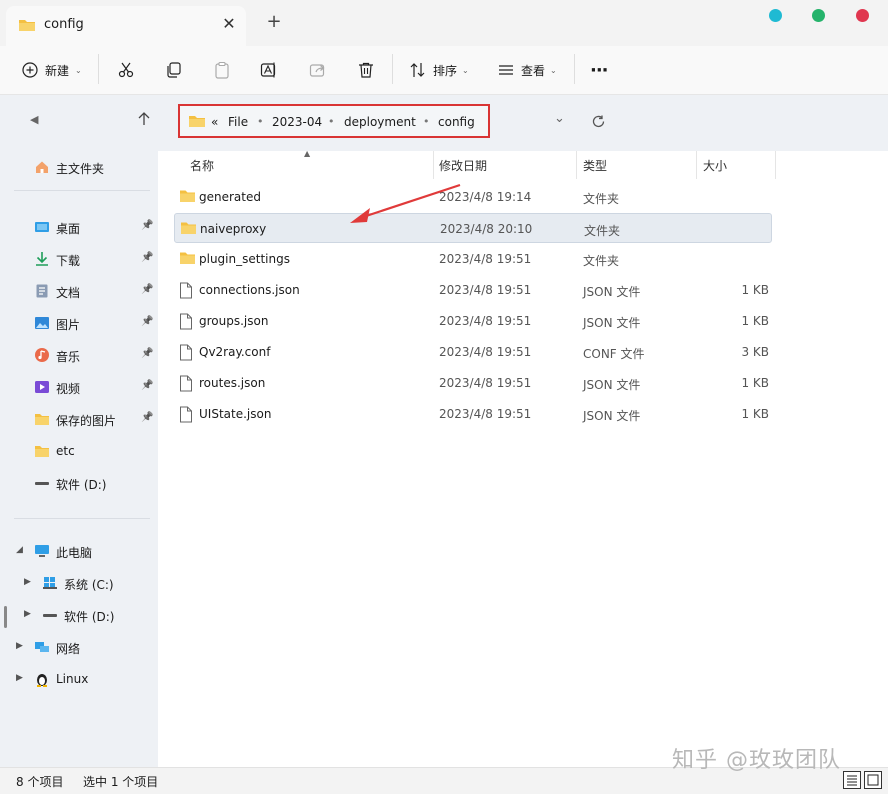 The width and height of the screenshot is (888, 794). Describe the element at coordinates (79, 615) in the screenshot. I see `sidebar-item-drive-d: ▶ 软件 (D:)` at that location.